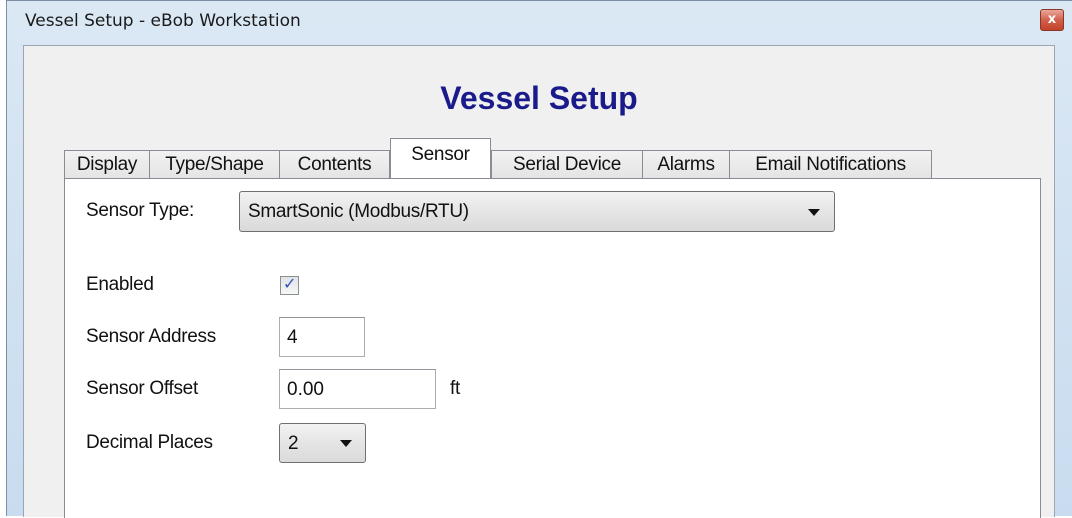  I want to click on offset-unit-label: ft, so click(455, 388).